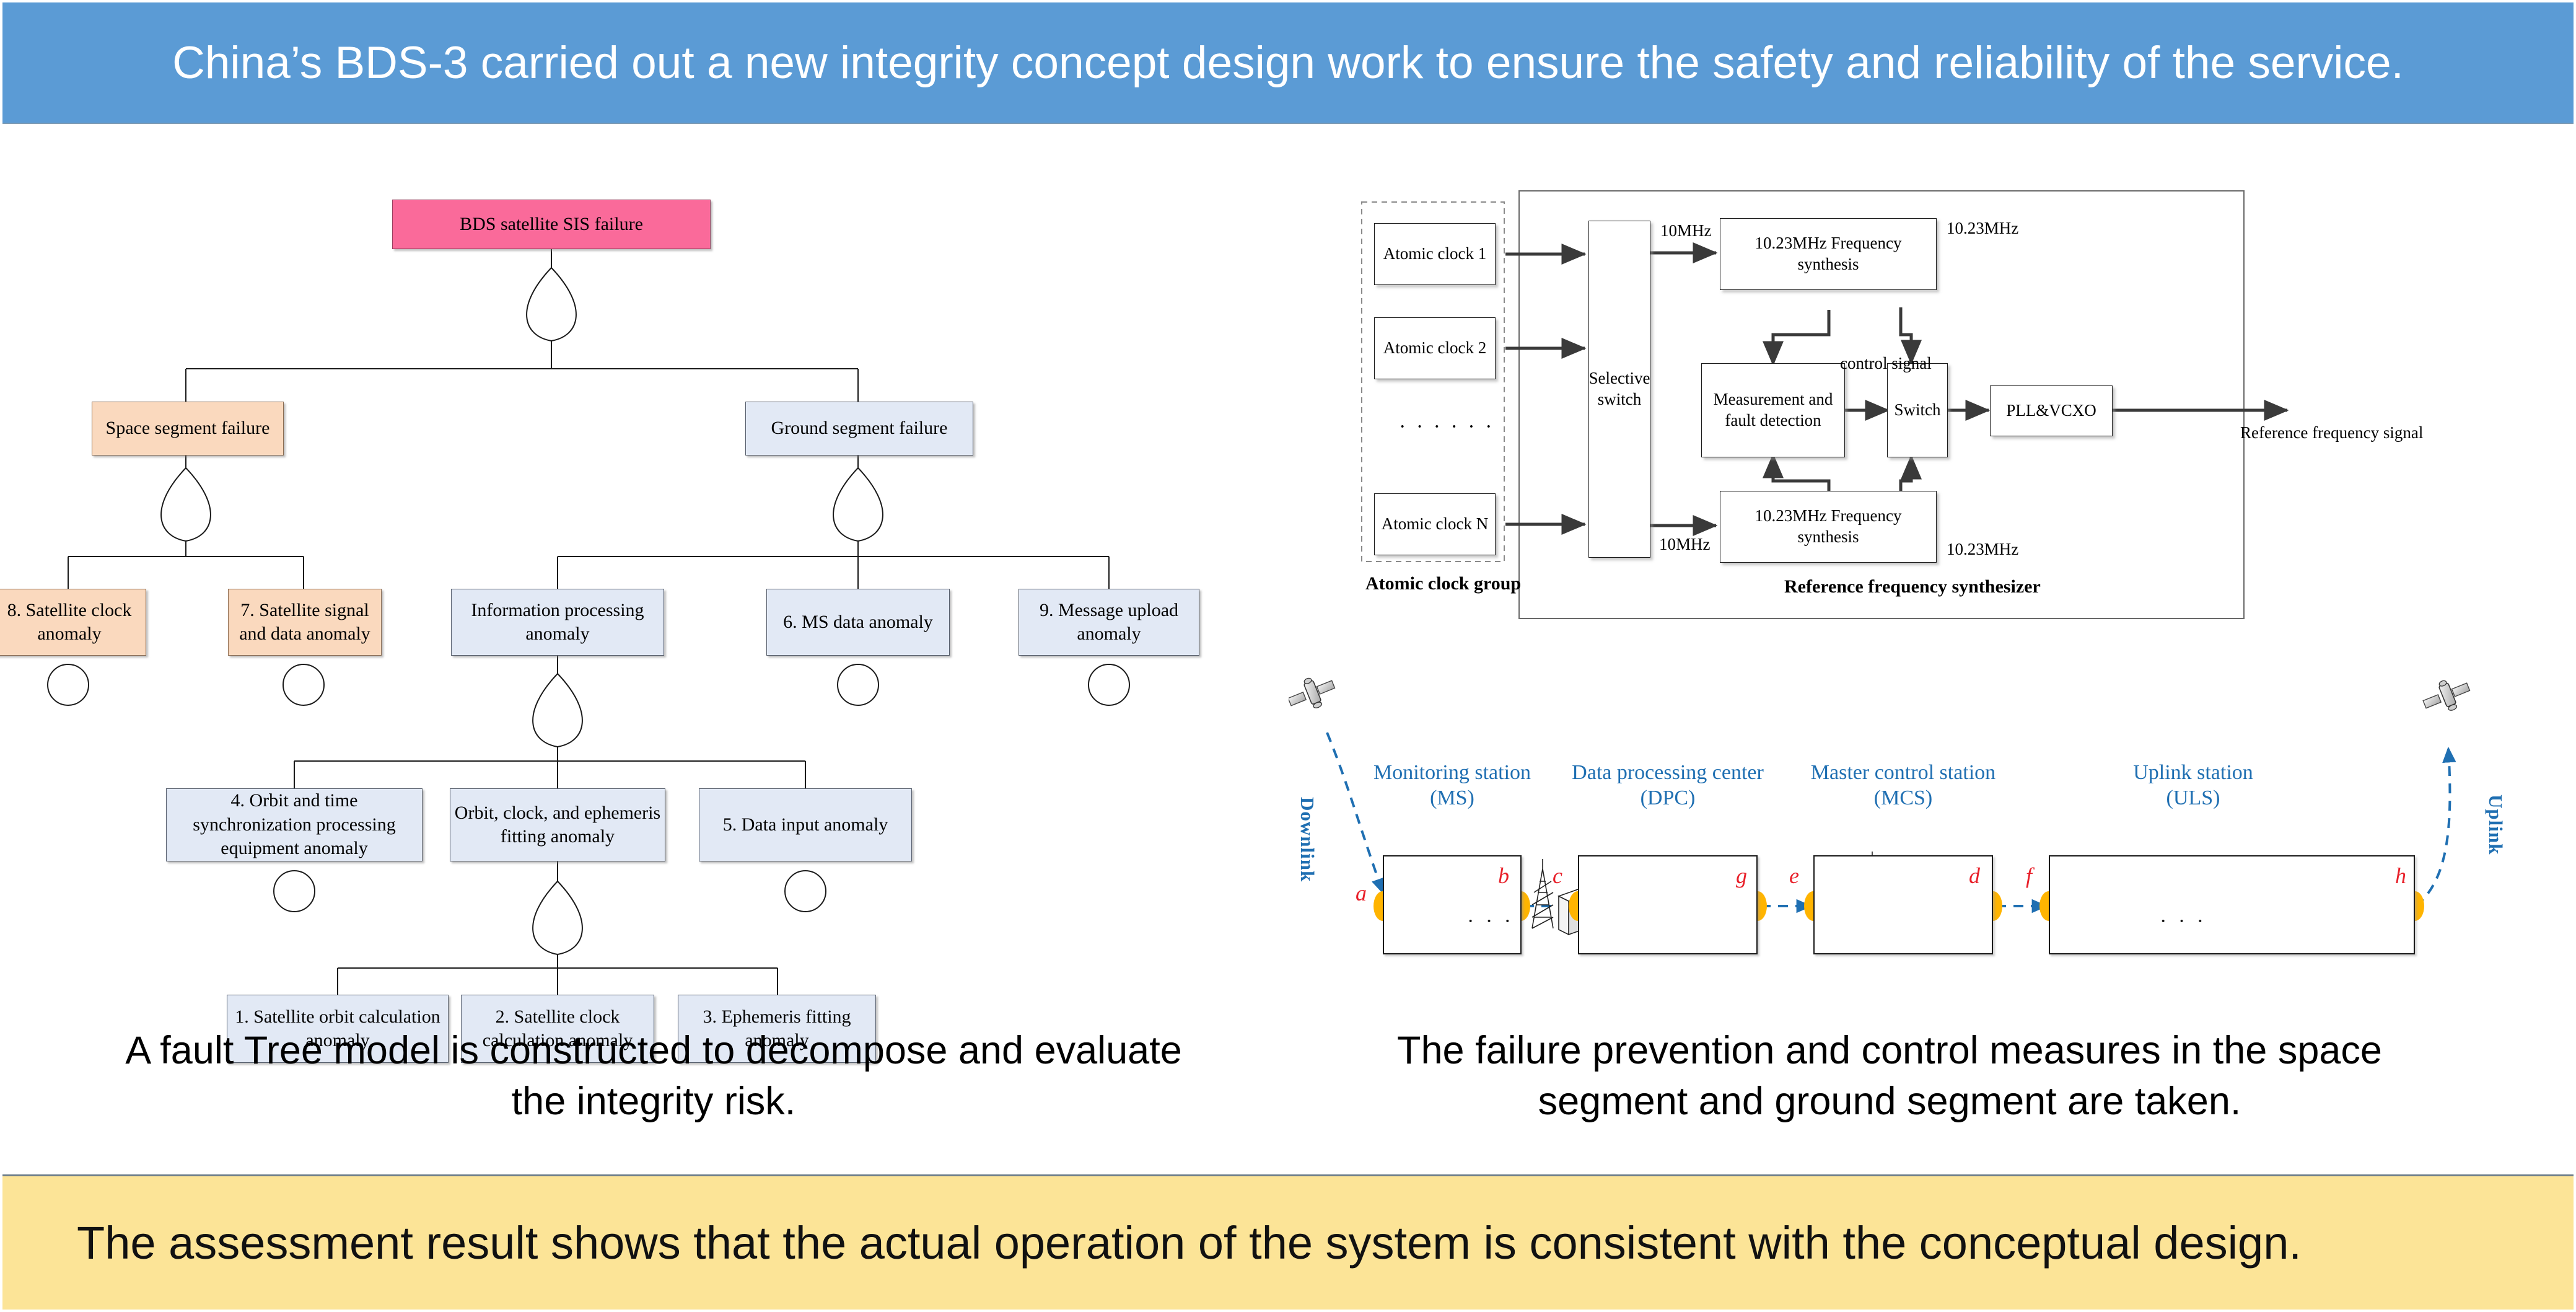  I want to click on monitoring-station-title: Monitoring station (MS), so click(1452, 785).